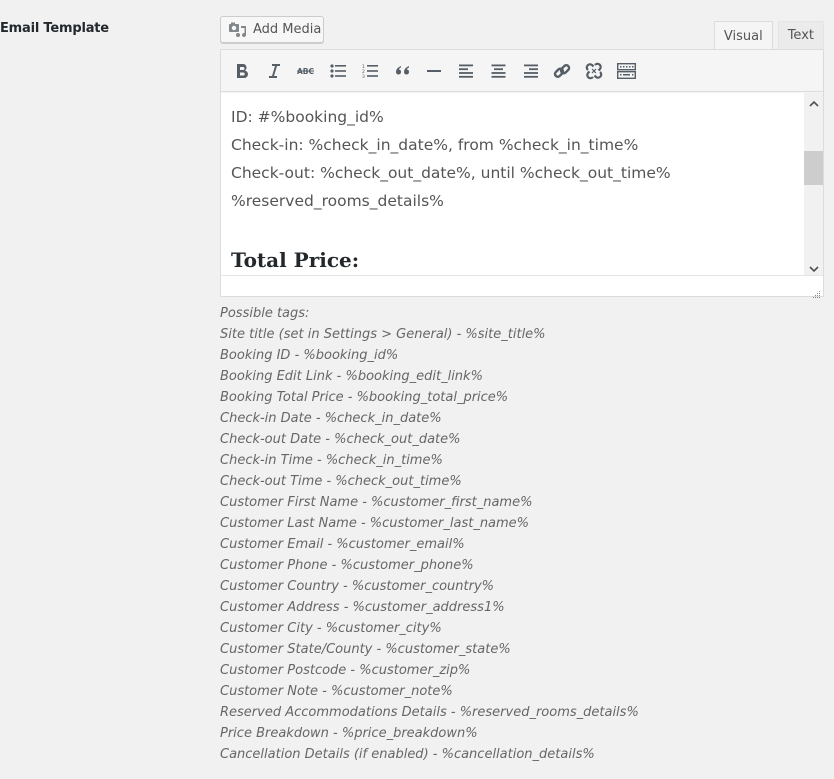  I want to click on editor-scrollbar, so click(813, 184).